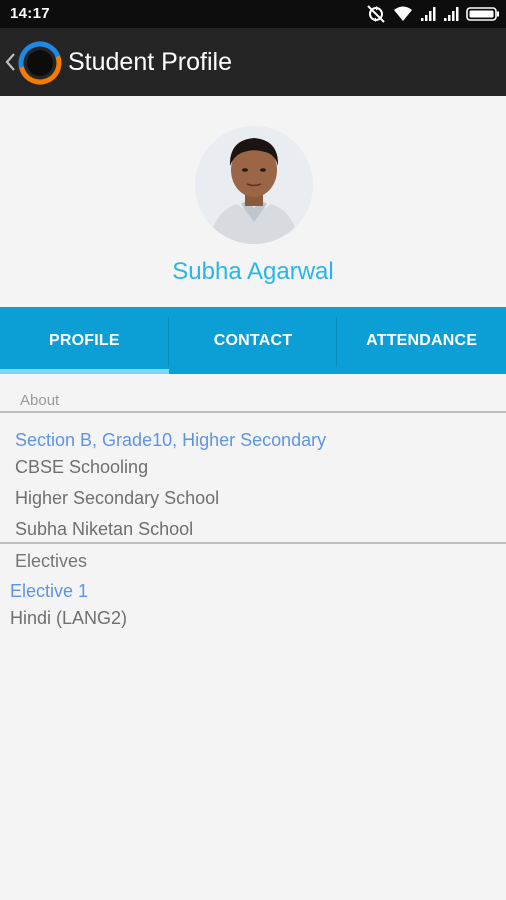 This screenshot has height=900, width=506. I want to click on tab-contact: CONTACT, so click(253, 340).